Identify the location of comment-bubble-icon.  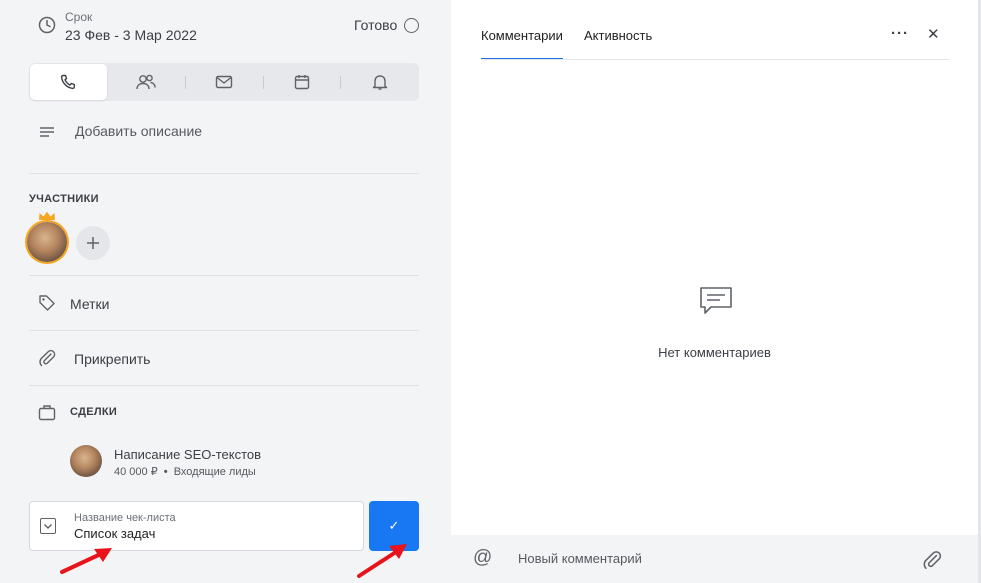
(716, 301).